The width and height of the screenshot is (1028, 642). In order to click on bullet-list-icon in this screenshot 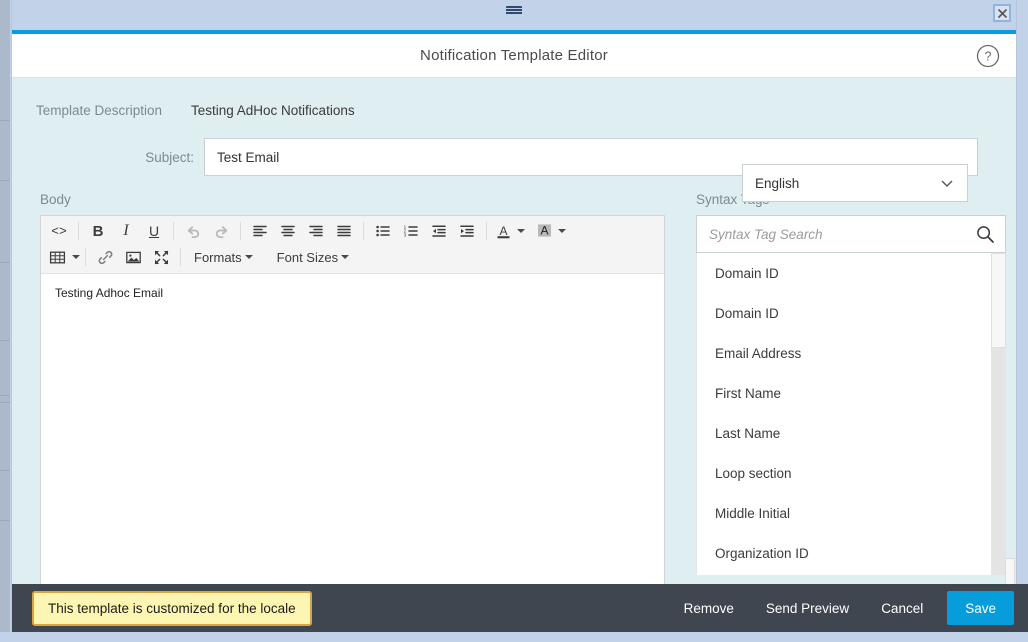, I will do `click(383, 231)`.